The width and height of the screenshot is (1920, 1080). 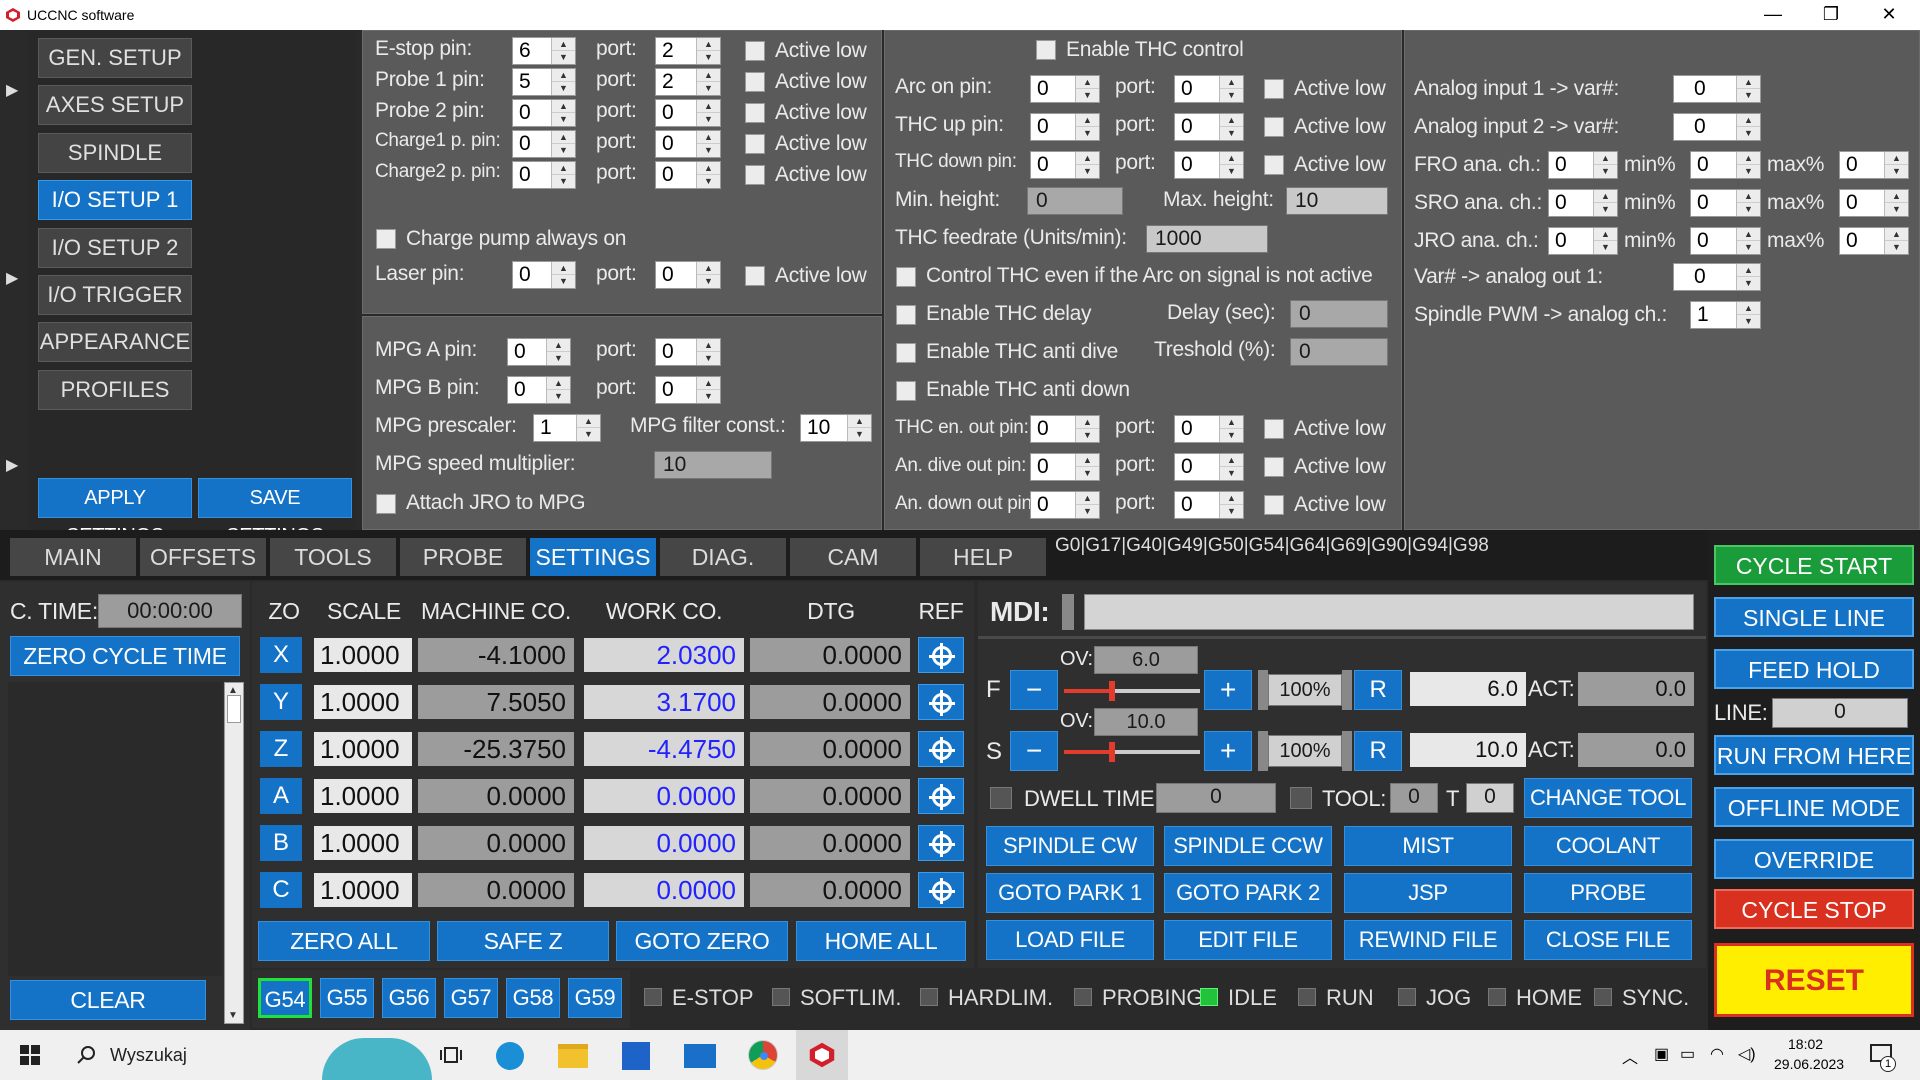 What do you see at coordinates (941, 702) in the screenshot?
I see `ref-y-button` at bounding box center [941, 702].